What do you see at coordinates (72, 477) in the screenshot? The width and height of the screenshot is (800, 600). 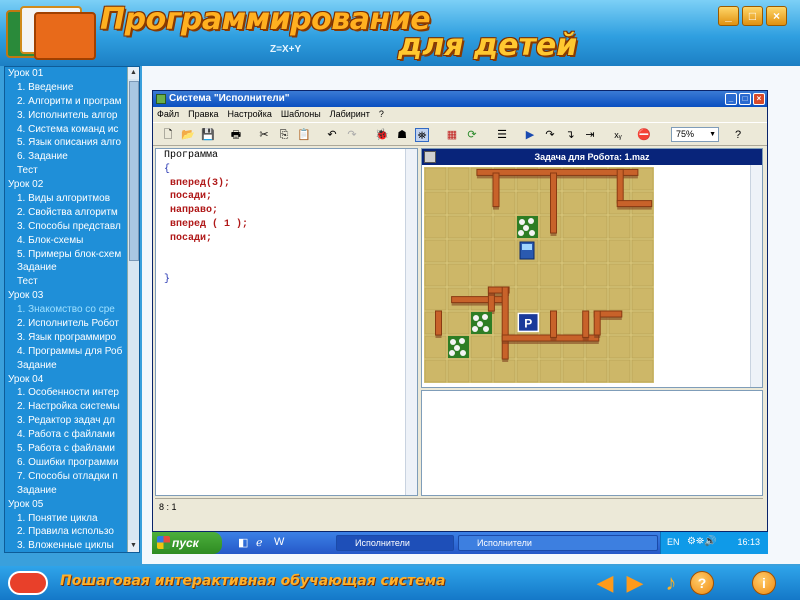 I see `lesson-item: 7. Способы отладки п` at bounding box center [72, 477].